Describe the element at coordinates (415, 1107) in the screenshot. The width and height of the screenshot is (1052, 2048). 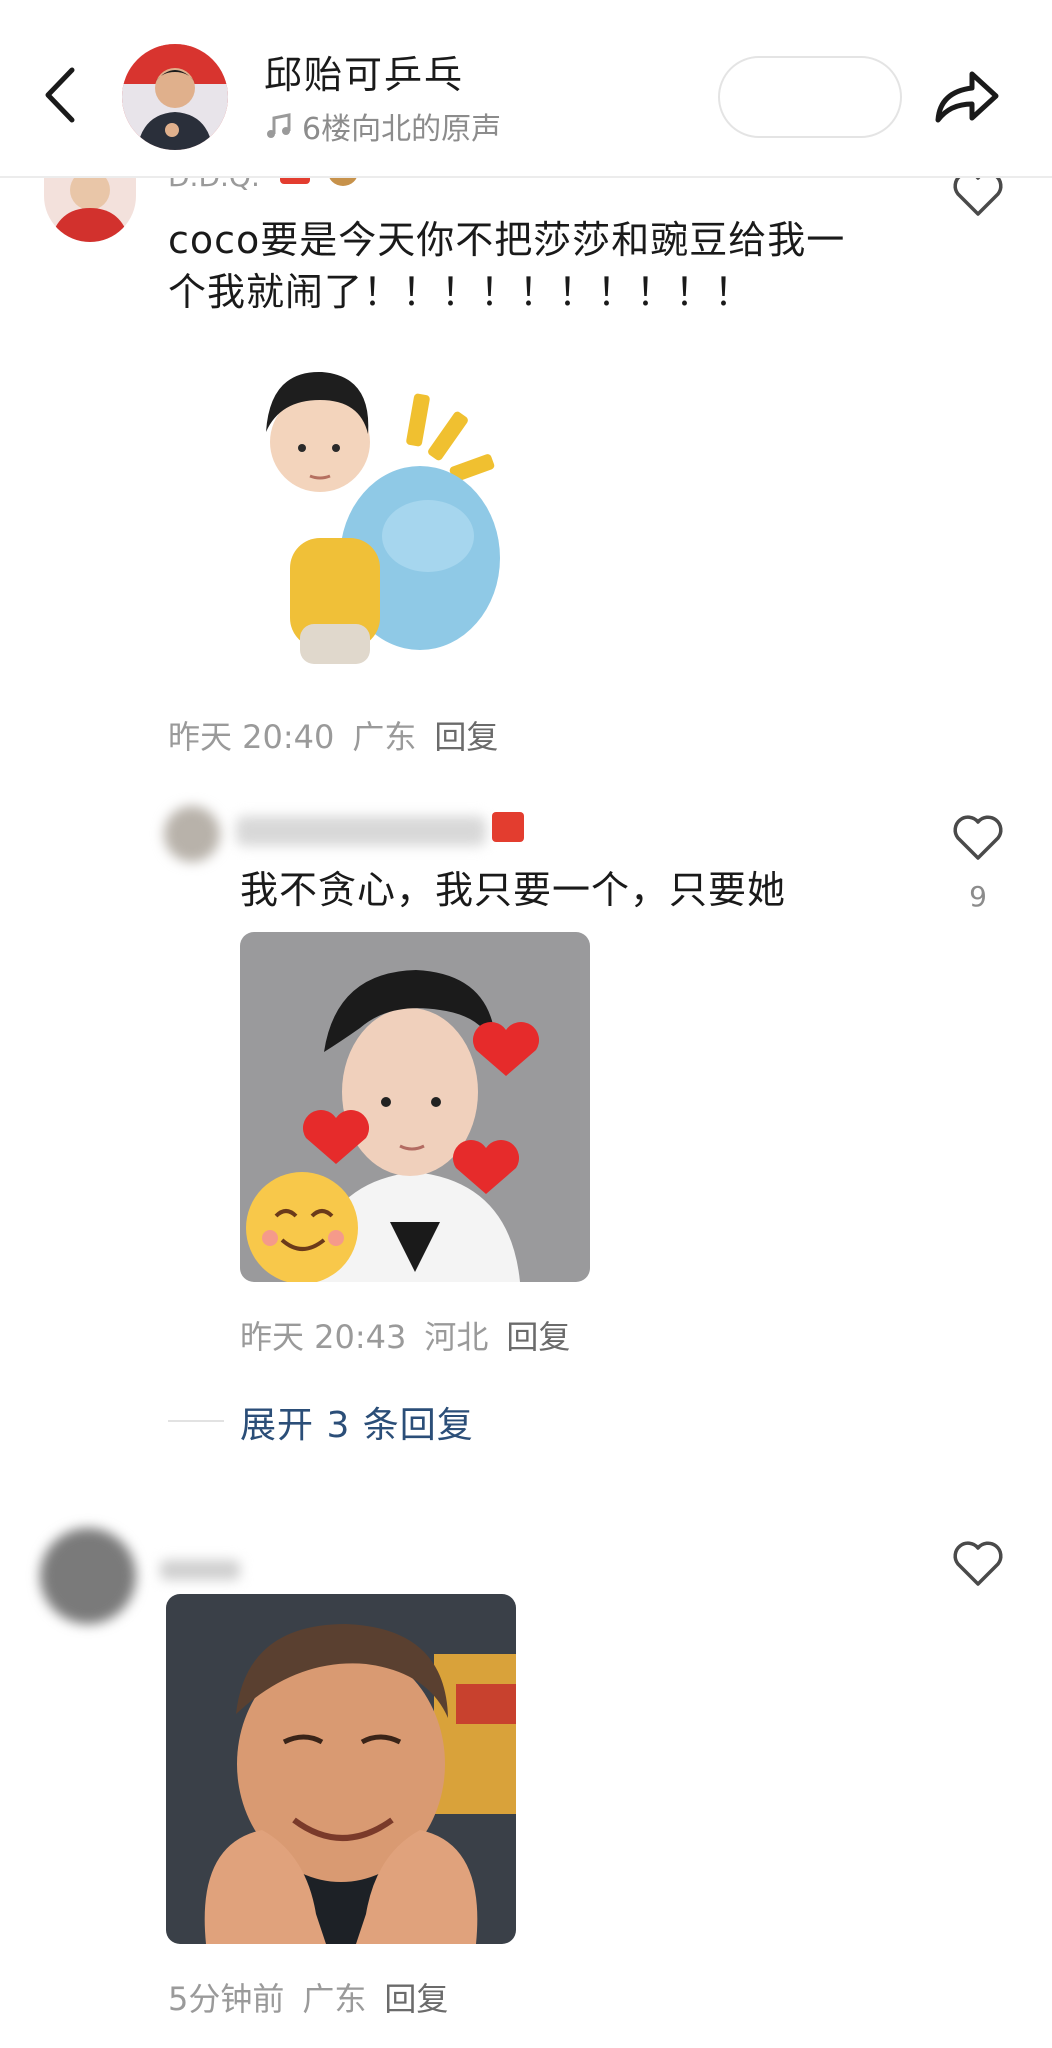
I see `girl-with-hearts-sticker` at that location.